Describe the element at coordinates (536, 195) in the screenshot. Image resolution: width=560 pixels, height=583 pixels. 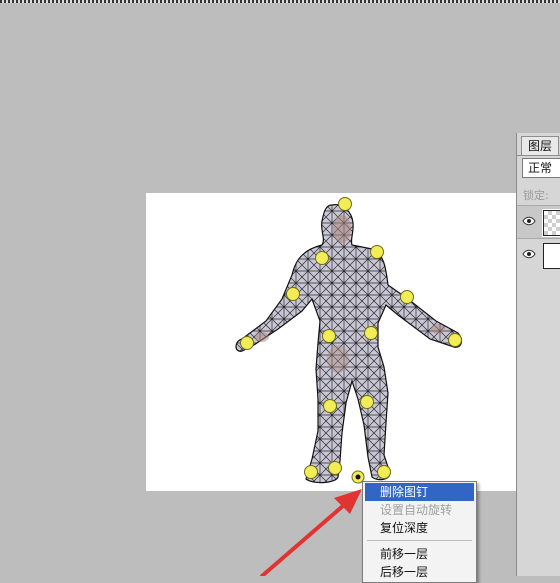
I see `lock-label: 锁定:` at that location.